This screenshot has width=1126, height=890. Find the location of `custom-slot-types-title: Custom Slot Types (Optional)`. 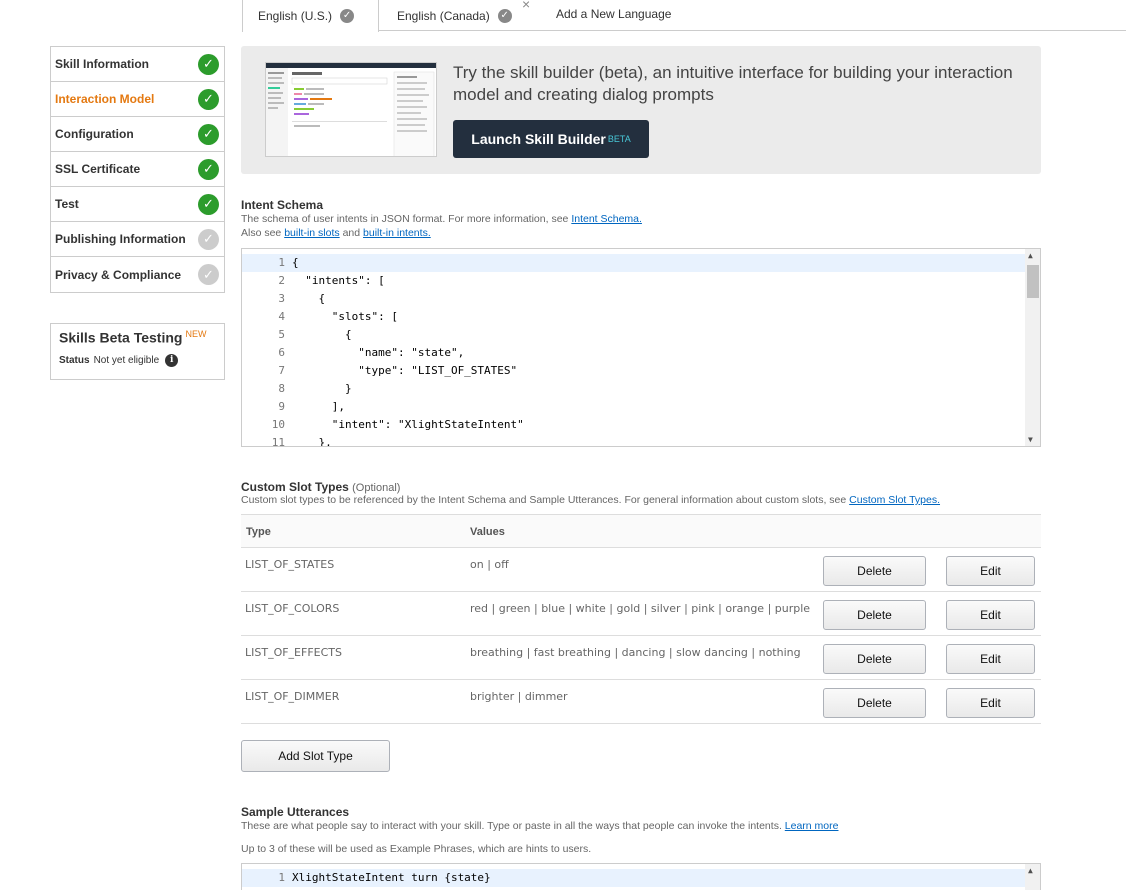

custom-slot-types-title: Custom Slot Types (Optional) is located at coordinates (320, 487).